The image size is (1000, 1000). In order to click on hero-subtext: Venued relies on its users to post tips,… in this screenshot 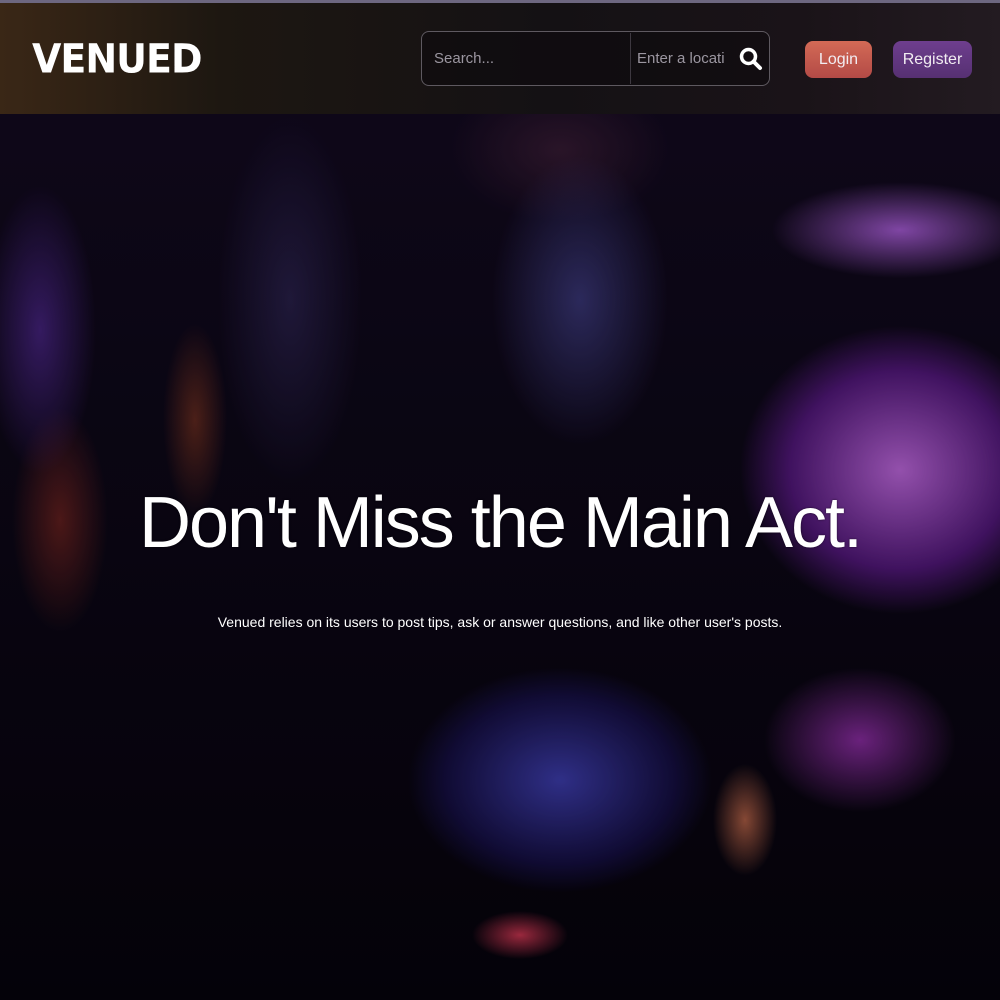, I will do `click(500, 622)`.